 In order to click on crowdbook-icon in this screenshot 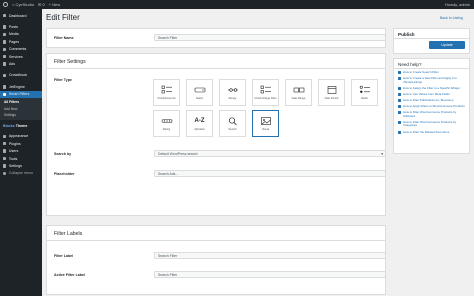, I will do `click(5, 75)`.